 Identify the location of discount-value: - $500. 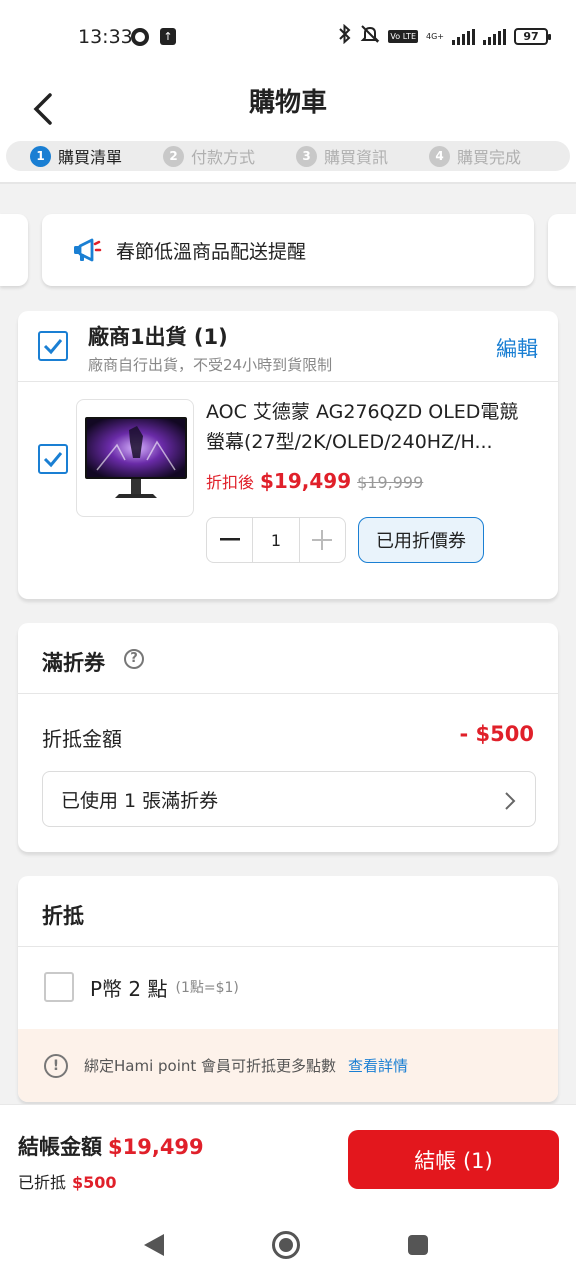
(496, 734).